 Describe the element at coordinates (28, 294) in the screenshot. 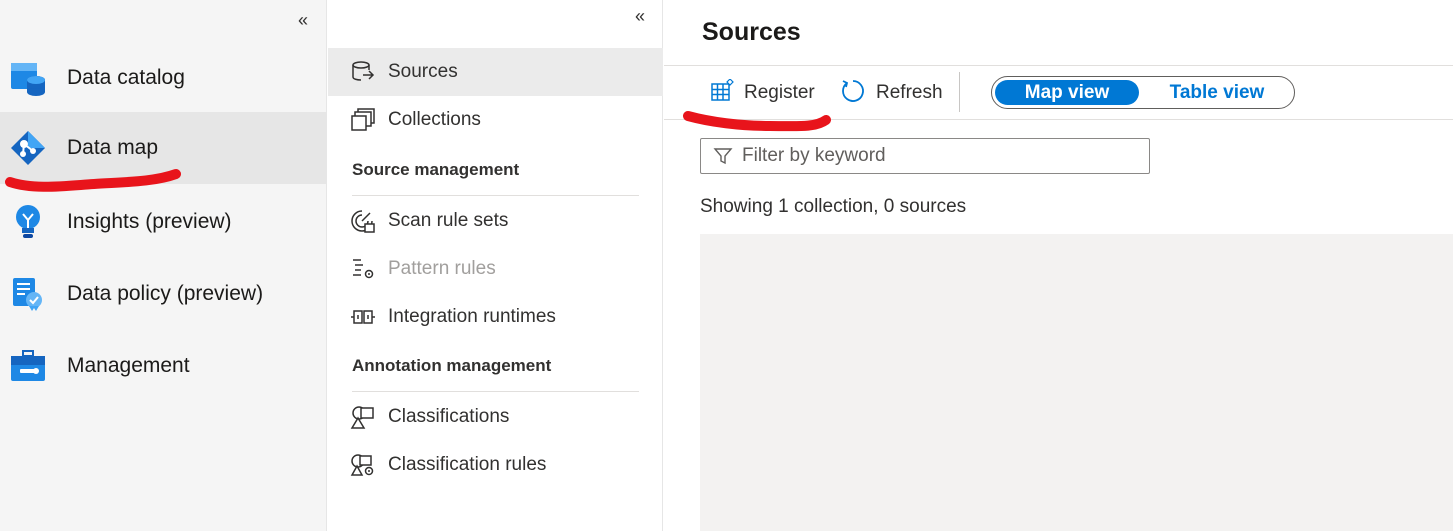

I see `data-policy-icon` at that location.